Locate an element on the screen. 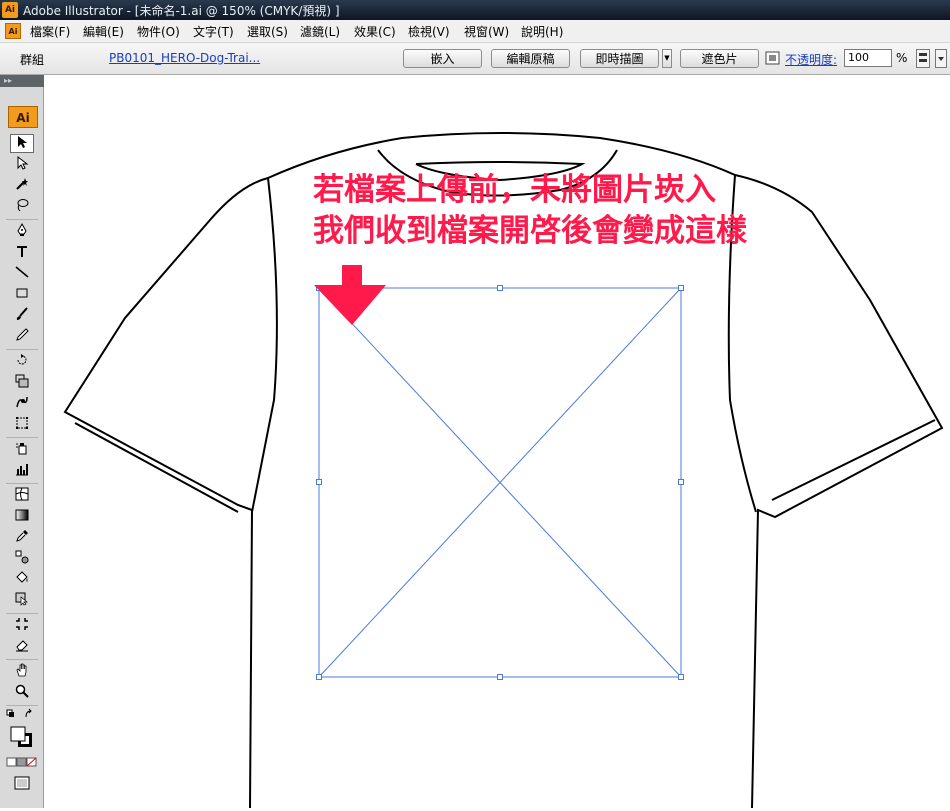 The height and width of the screenshot is (811, 950). edit-original-button: 編輯原稿 is located at coordinates (530, 58).